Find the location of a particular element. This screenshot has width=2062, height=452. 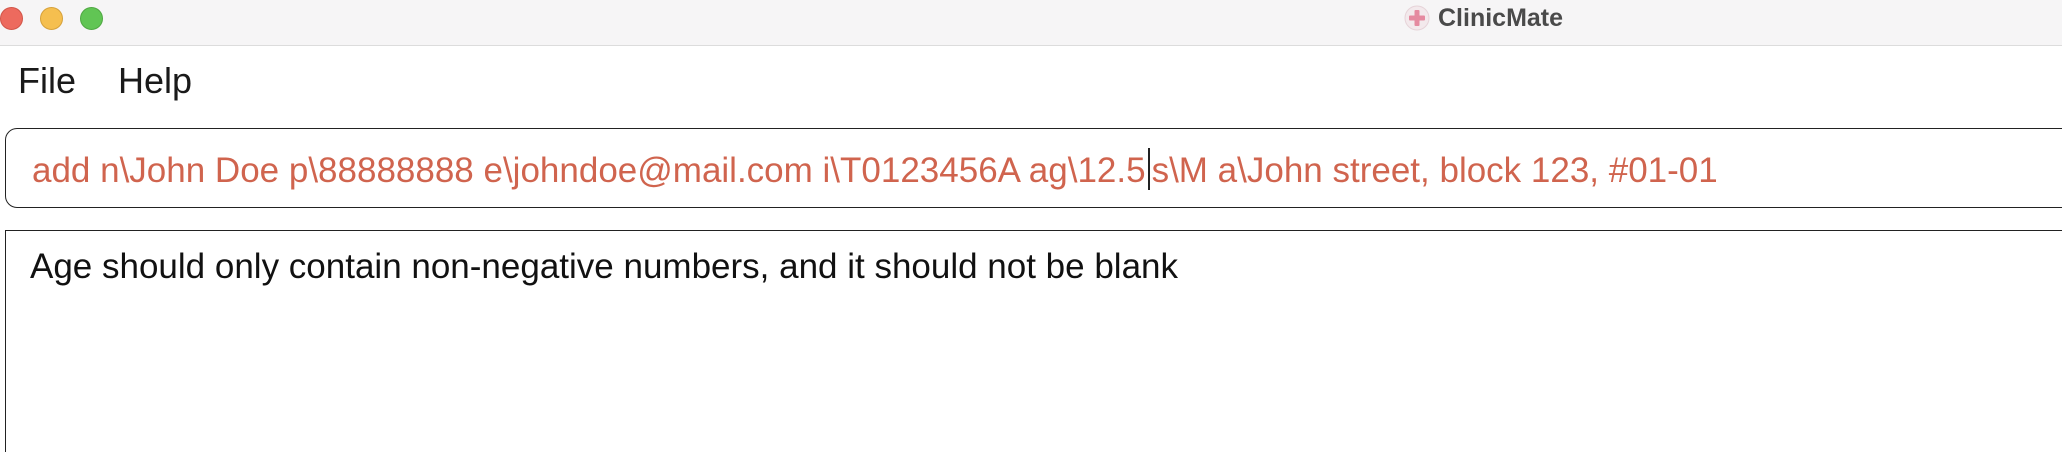

menu-file: File is located at coordinates (47, 81).